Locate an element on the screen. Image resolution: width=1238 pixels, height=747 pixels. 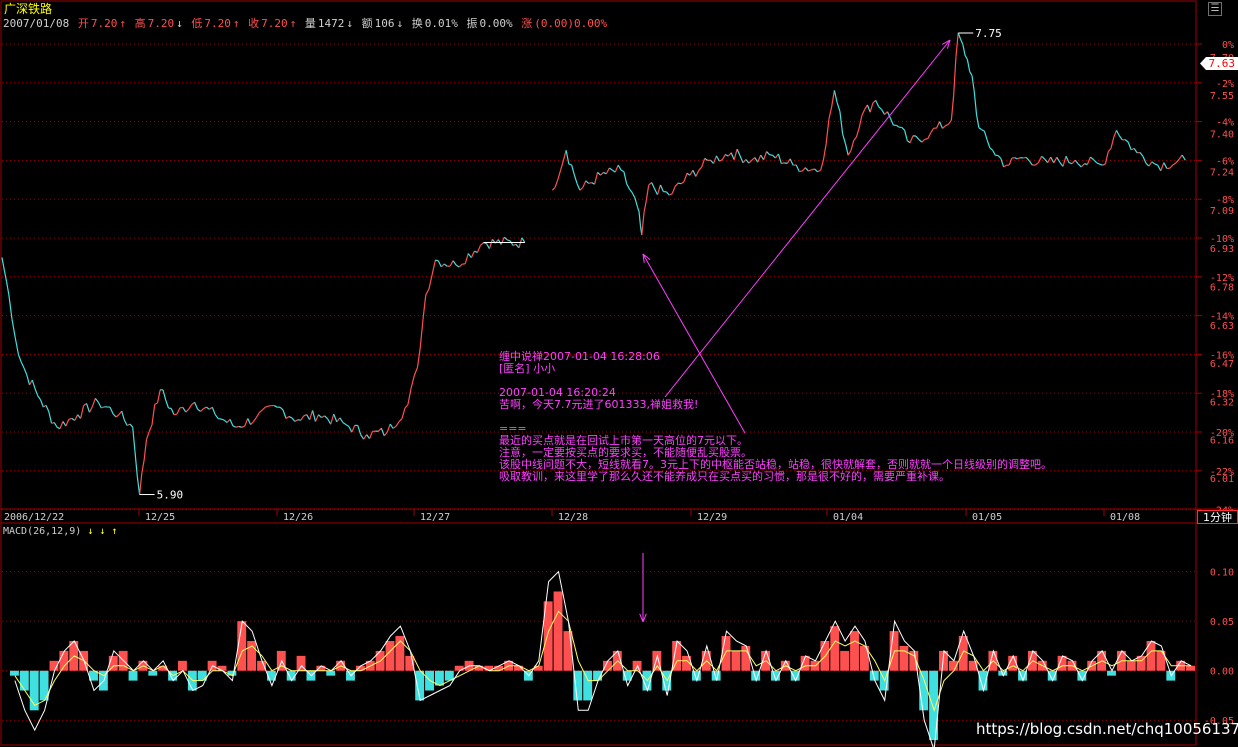
macd-header: MACD(26,12,9) ↓ ↓ ↑ is located at coordinates (60, 531).